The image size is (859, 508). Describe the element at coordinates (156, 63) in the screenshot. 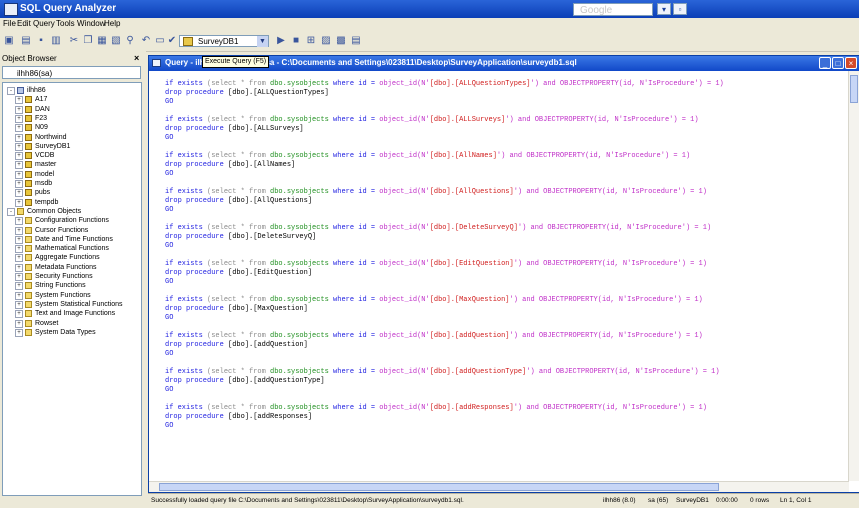

I see `query-icon` at that location.